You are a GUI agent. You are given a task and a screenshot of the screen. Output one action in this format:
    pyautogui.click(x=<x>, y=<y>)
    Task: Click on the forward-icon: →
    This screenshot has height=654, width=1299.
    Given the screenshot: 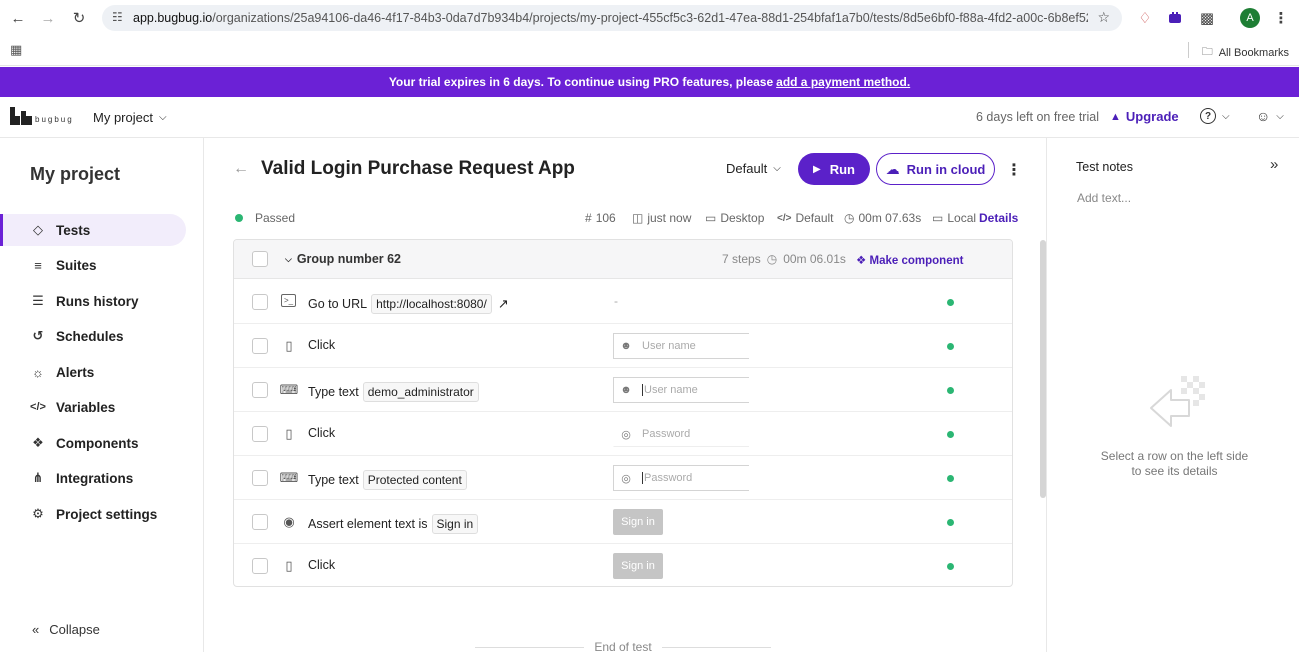 What is the action you would take?
    pyautogui.click(x=48, y=18)
    